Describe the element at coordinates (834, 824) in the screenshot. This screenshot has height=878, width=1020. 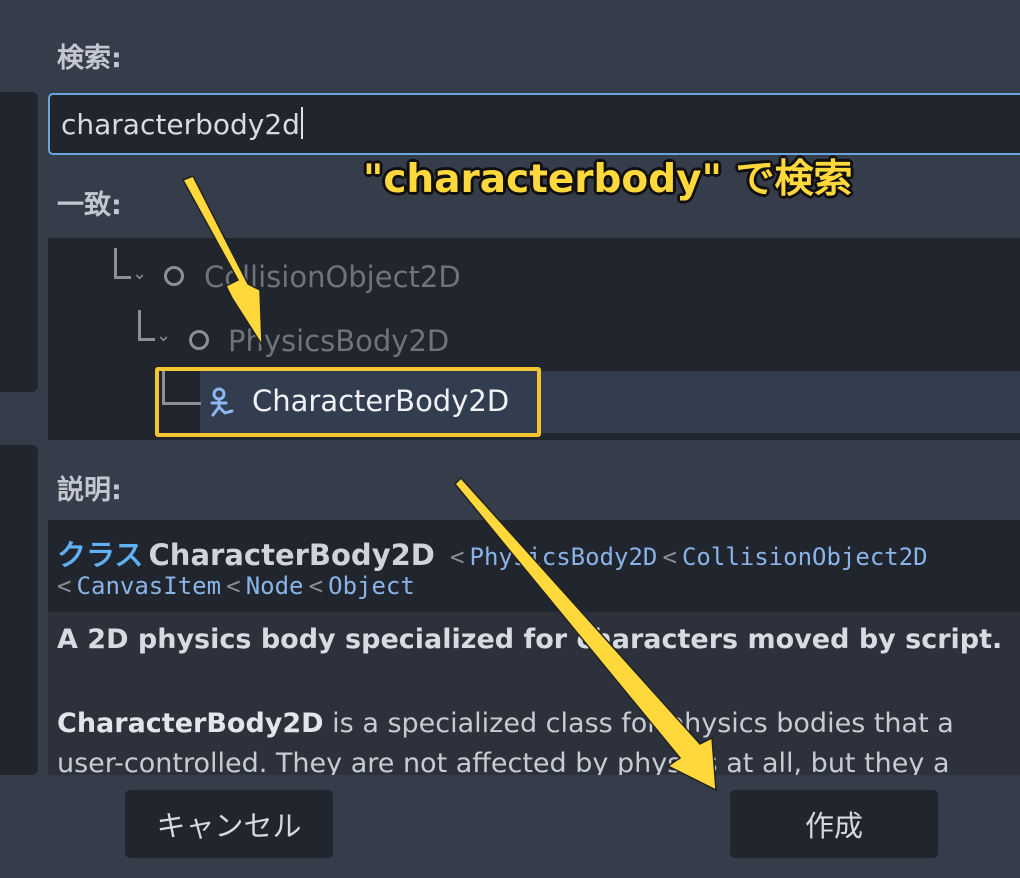
I see `create-button: 作成` at that location.